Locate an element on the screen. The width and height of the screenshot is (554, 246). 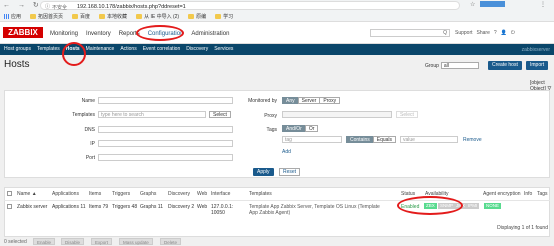
profile-button is located at coordinates (493, 4).